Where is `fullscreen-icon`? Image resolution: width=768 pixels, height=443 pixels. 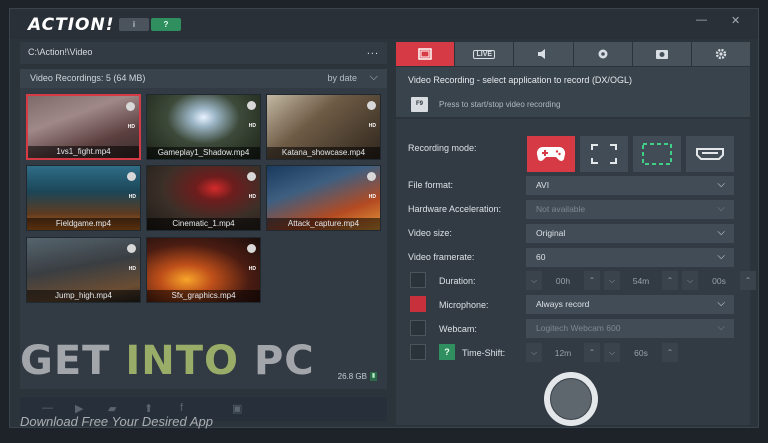
fullscreen-icon is located at coordinates (604, 154).